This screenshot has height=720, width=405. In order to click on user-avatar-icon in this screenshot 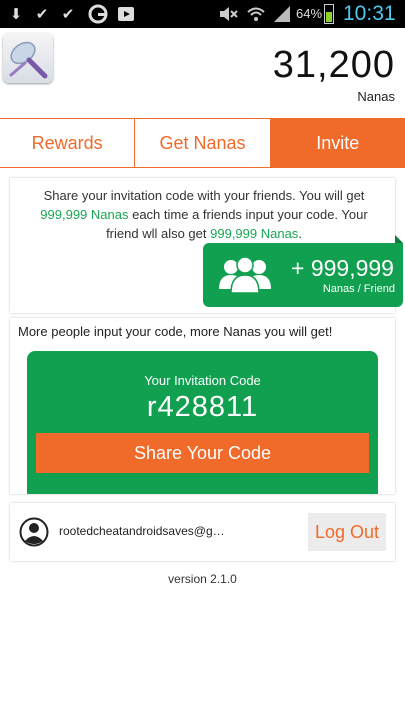, I will do `click(34, 532)`.